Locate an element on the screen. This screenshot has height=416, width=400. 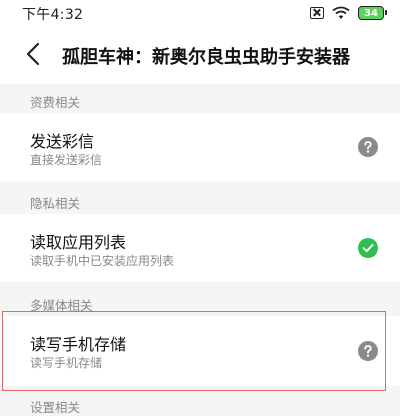
page-title: 孤胆车神：新奥尔良虫虫助手安装器 is located at coordinates (206, 57).